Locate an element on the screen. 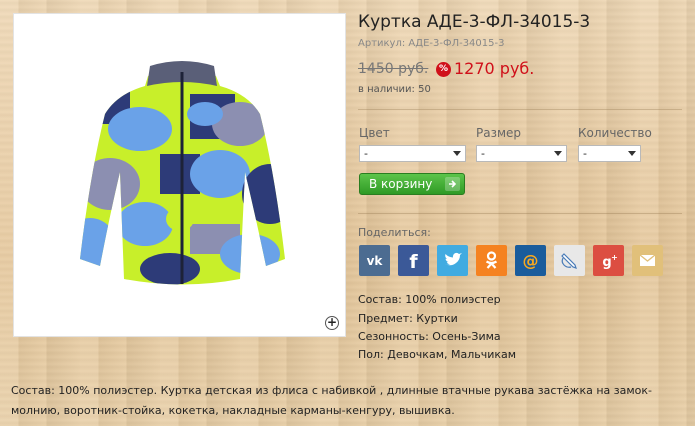  sale-badge-icon: % is located at coordinates (443, 69).